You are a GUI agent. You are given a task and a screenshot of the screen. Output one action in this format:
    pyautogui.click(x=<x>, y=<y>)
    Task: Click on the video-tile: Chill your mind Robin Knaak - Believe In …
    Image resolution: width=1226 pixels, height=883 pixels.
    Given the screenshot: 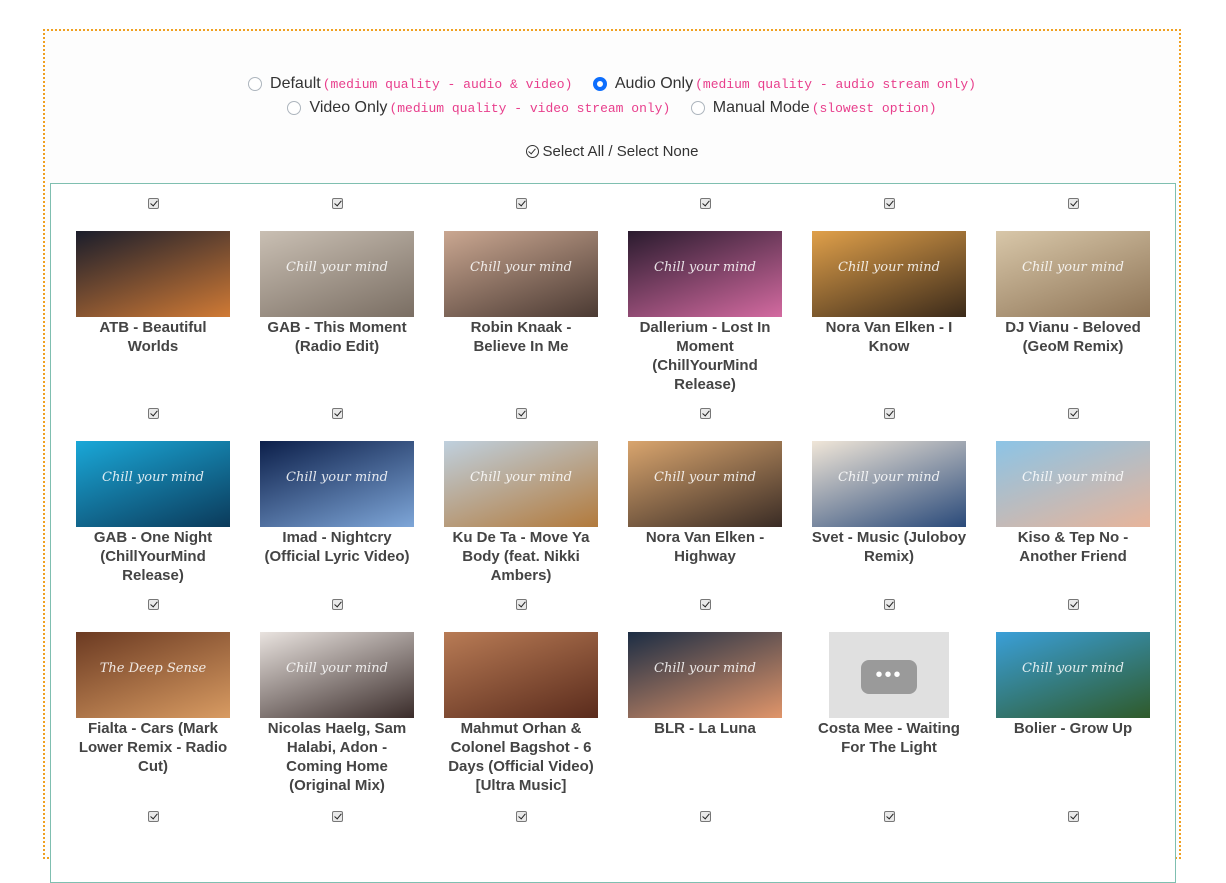 What is the action you would take?
    pyautogui.click(x=521, y=277)
    